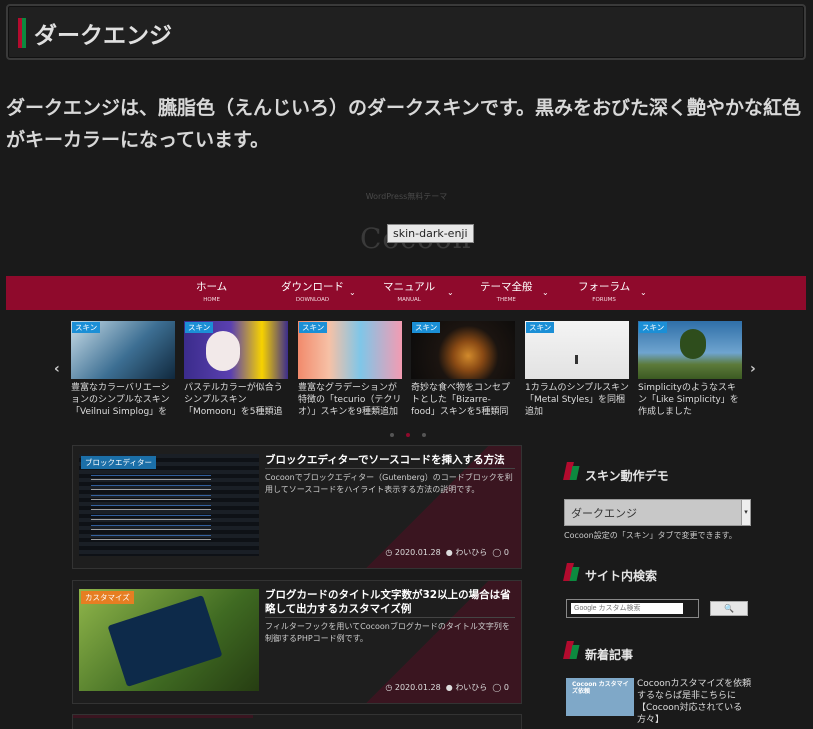  I want to click on card-in-hand-icon, so click(165, 641).